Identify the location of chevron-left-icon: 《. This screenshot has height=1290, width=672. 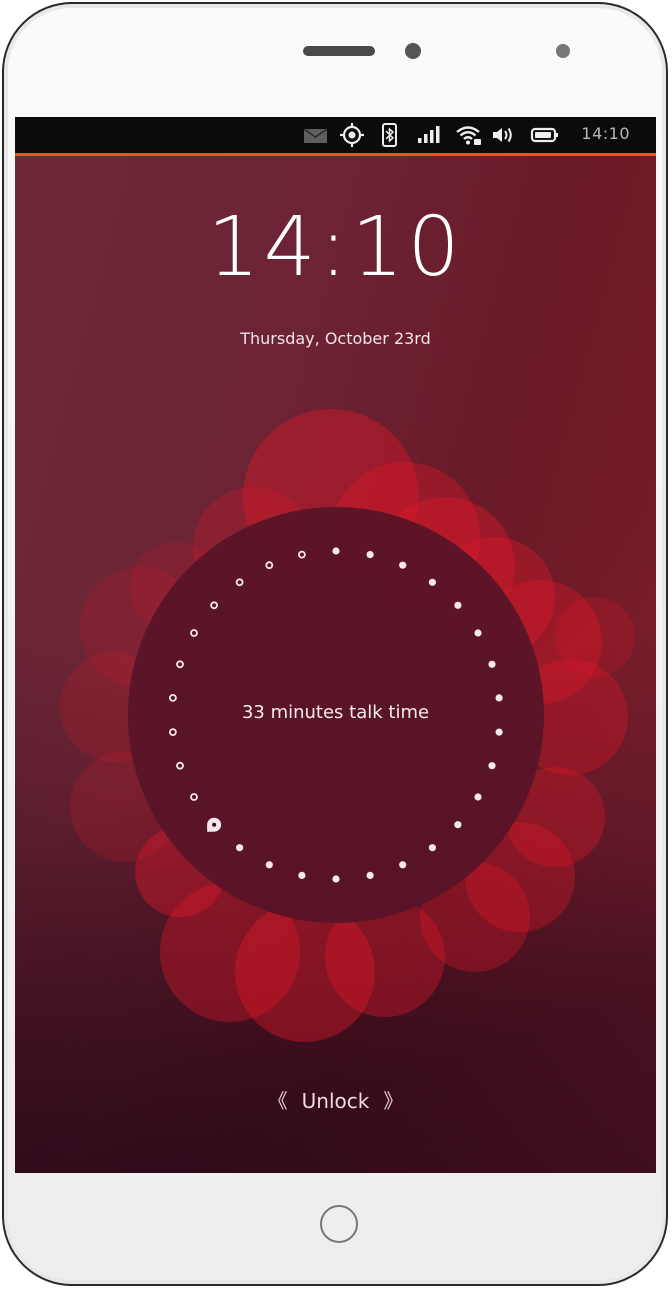
(277, 1101).